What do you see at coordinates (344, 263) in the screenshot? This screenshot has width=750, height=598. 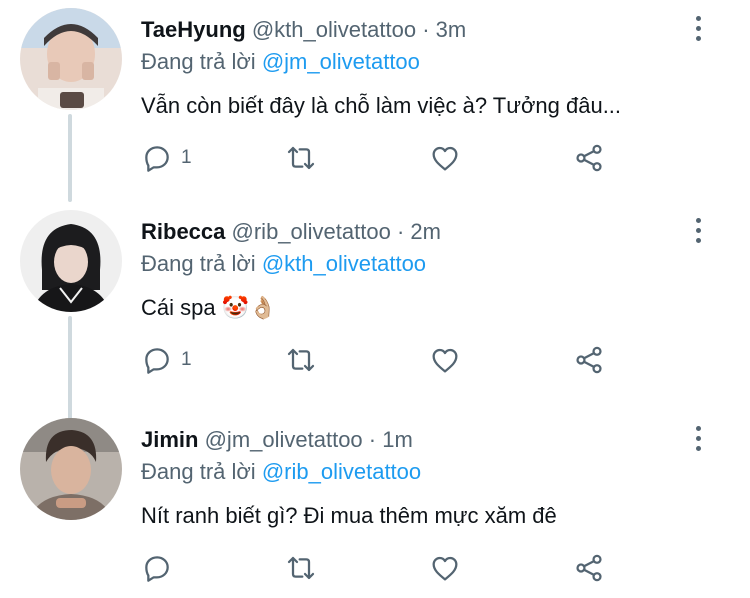 I see `replying-to-mention: @kth_olivetattoo` at bounding box center [344, 263].